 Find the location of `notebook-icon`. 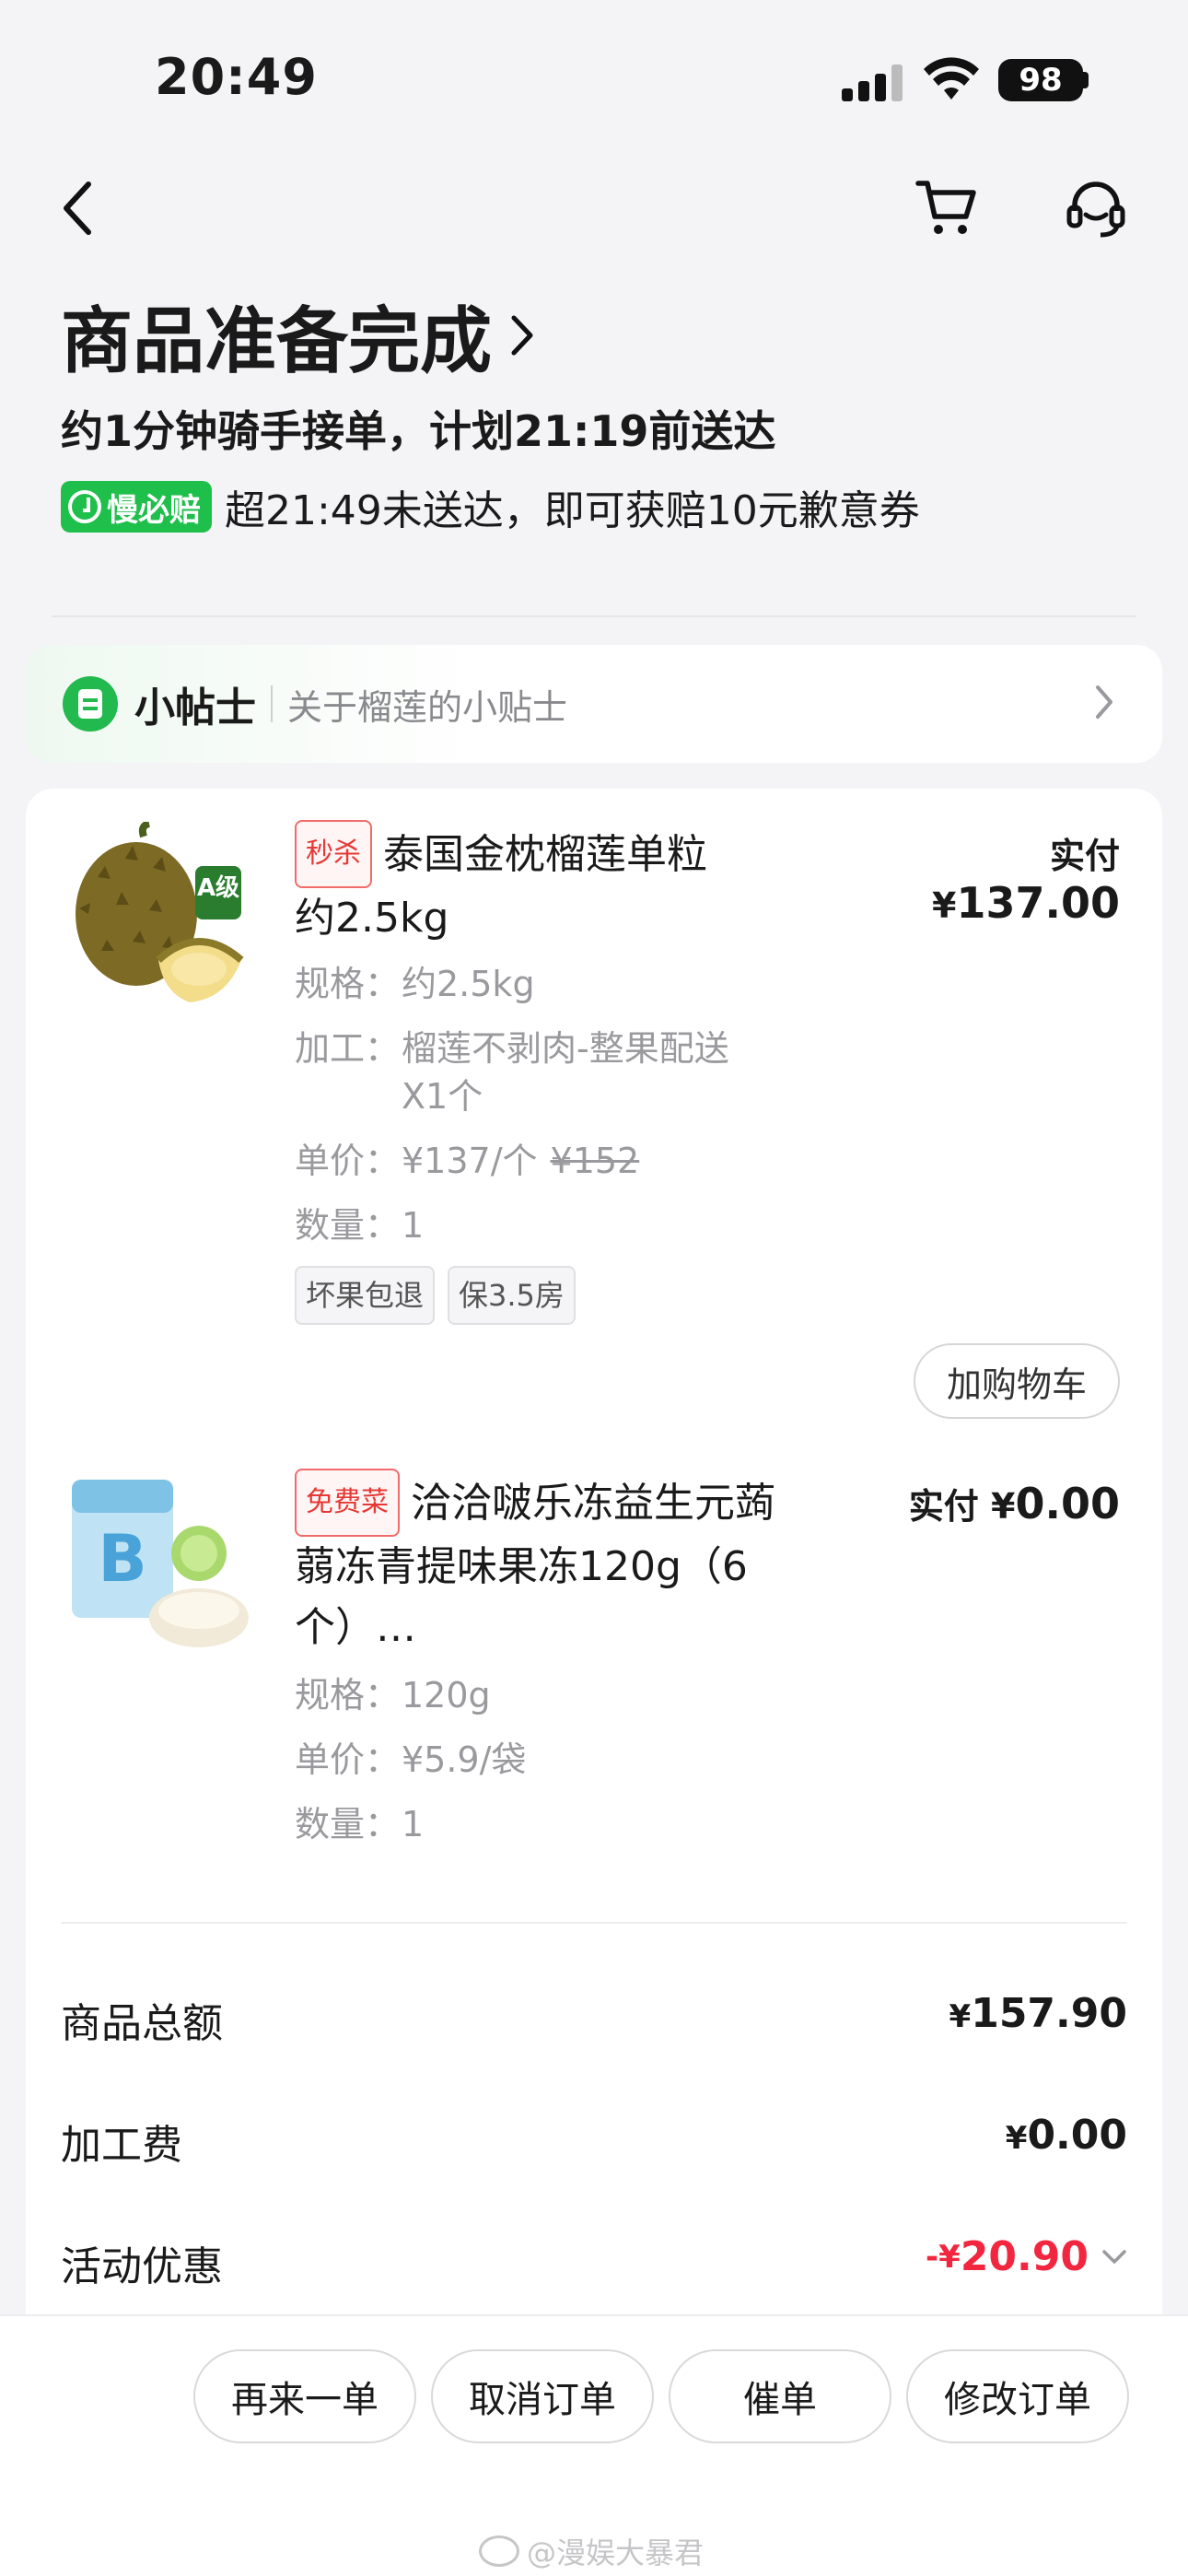

notebook-icon is located at coordinates (90, 704).